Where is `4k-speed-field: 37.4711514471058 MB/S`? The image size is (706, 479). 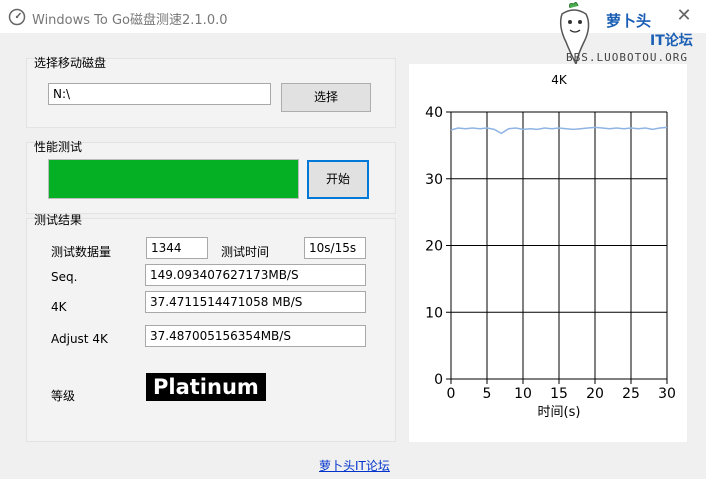
4k-speed-field: 37.4711514471058 MB/S is located at coordinates (255, 302).